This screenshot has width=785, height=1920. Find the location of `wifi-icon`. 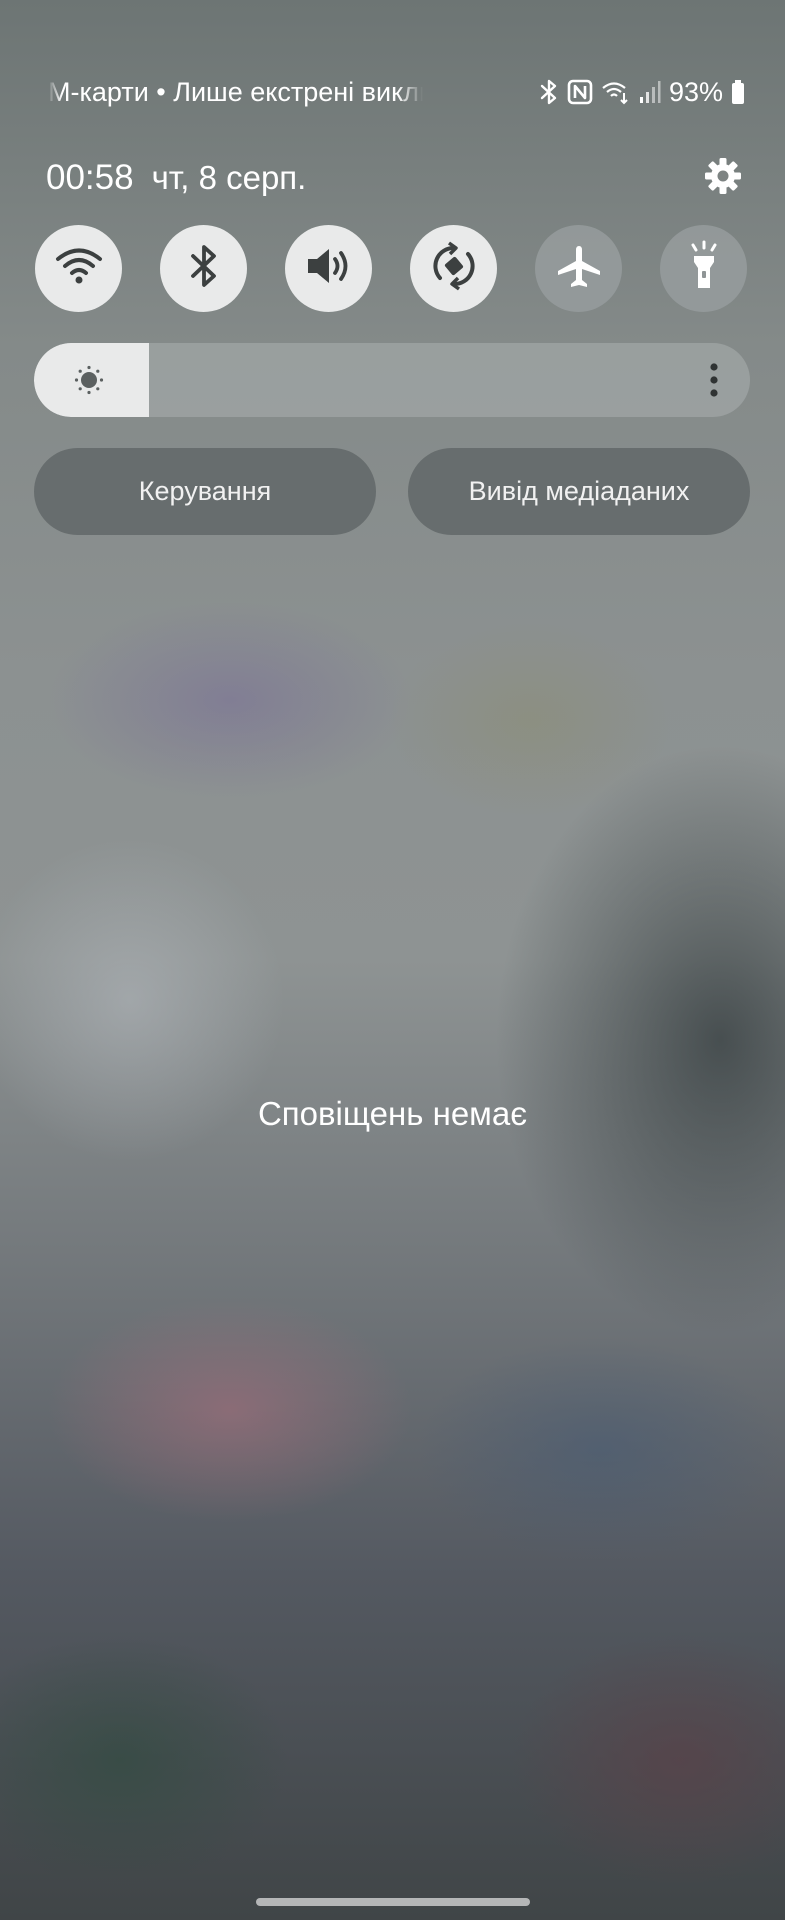

wifi-icon is located at coordinates (79, 268).